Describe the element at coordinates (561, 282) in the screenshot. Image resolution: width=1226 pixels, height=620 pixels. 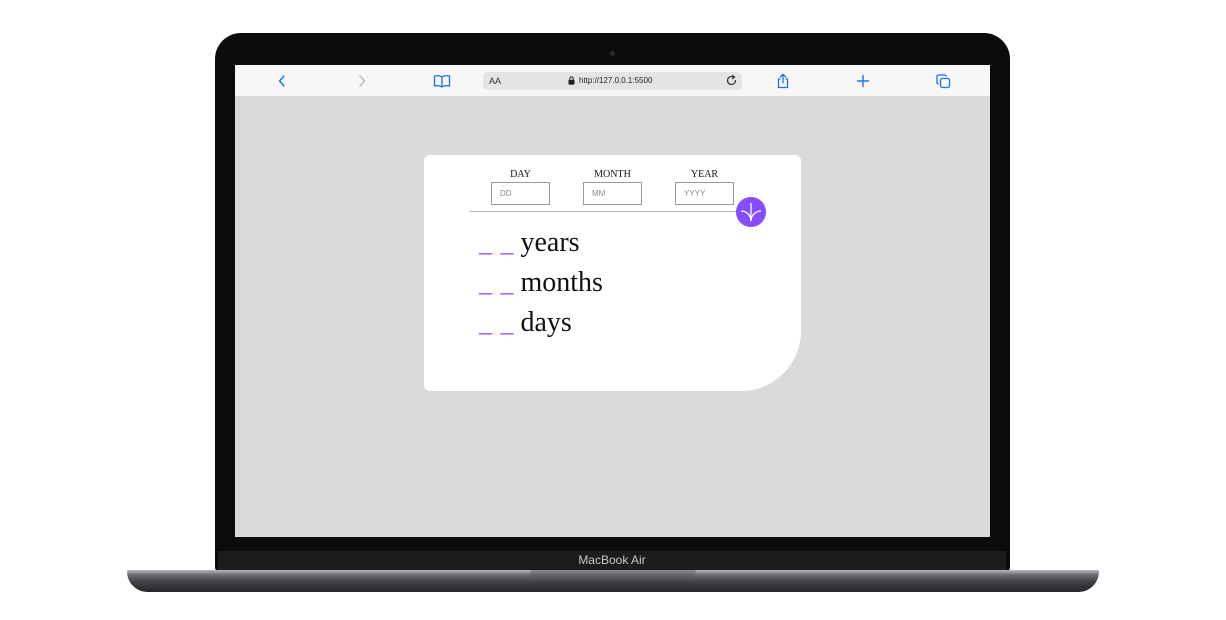
I see `months-unit: months` at that location.